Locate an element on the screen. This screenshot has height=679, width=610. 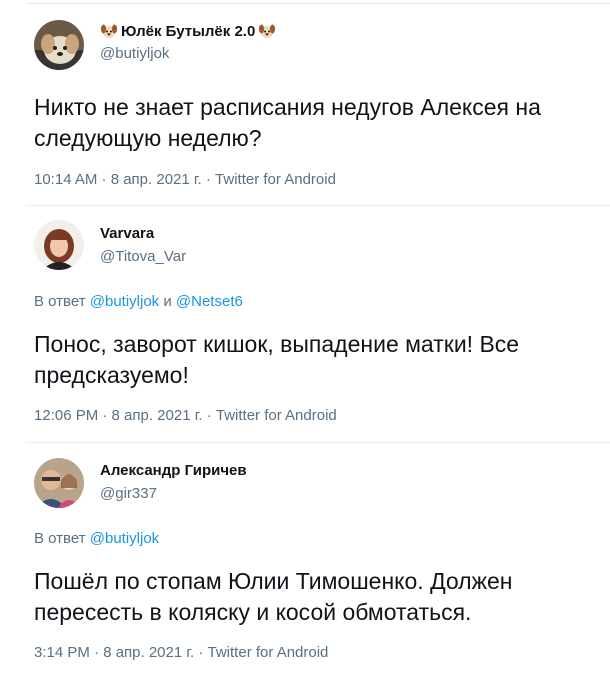
top-divider is located at coordinates (318, 3).